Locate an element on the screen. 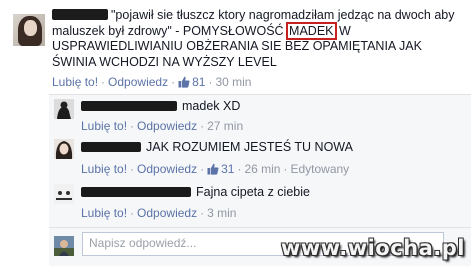 The width and height of the screenshot is (471, 266). reply-text: madek XD is located at coordinates (160, 106).